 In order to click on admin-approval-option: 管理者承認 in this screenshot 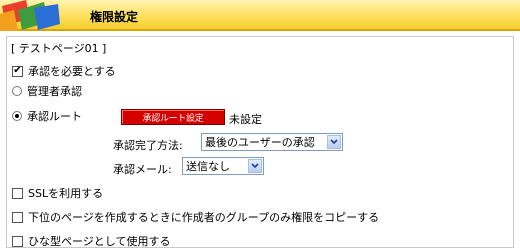, I will do `click(47, 91)`.